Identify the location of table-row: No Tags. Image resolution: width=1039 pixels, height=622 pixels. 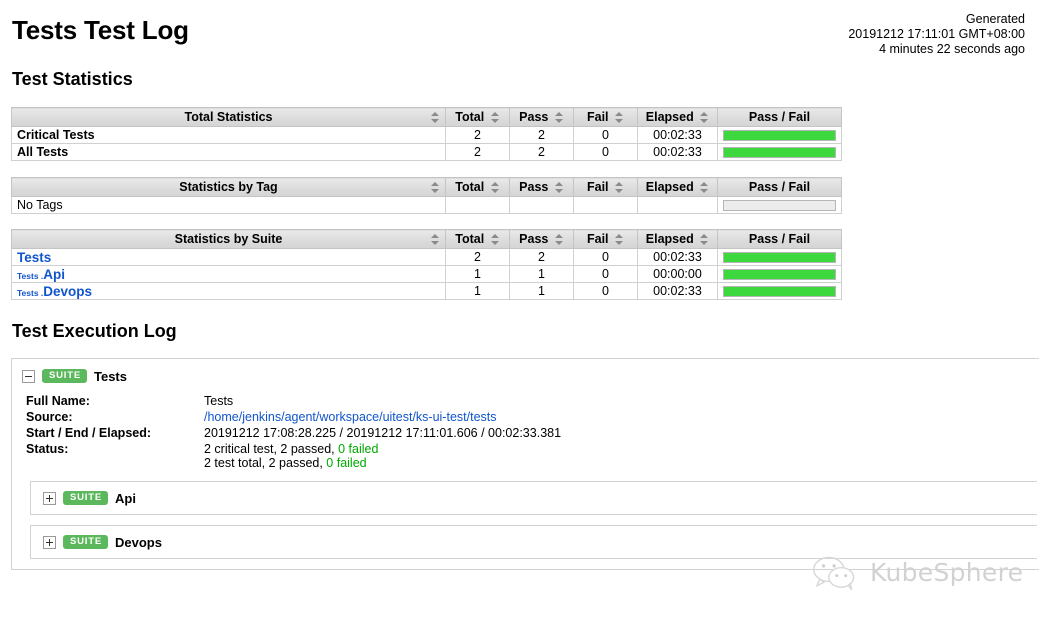
(426, 205).